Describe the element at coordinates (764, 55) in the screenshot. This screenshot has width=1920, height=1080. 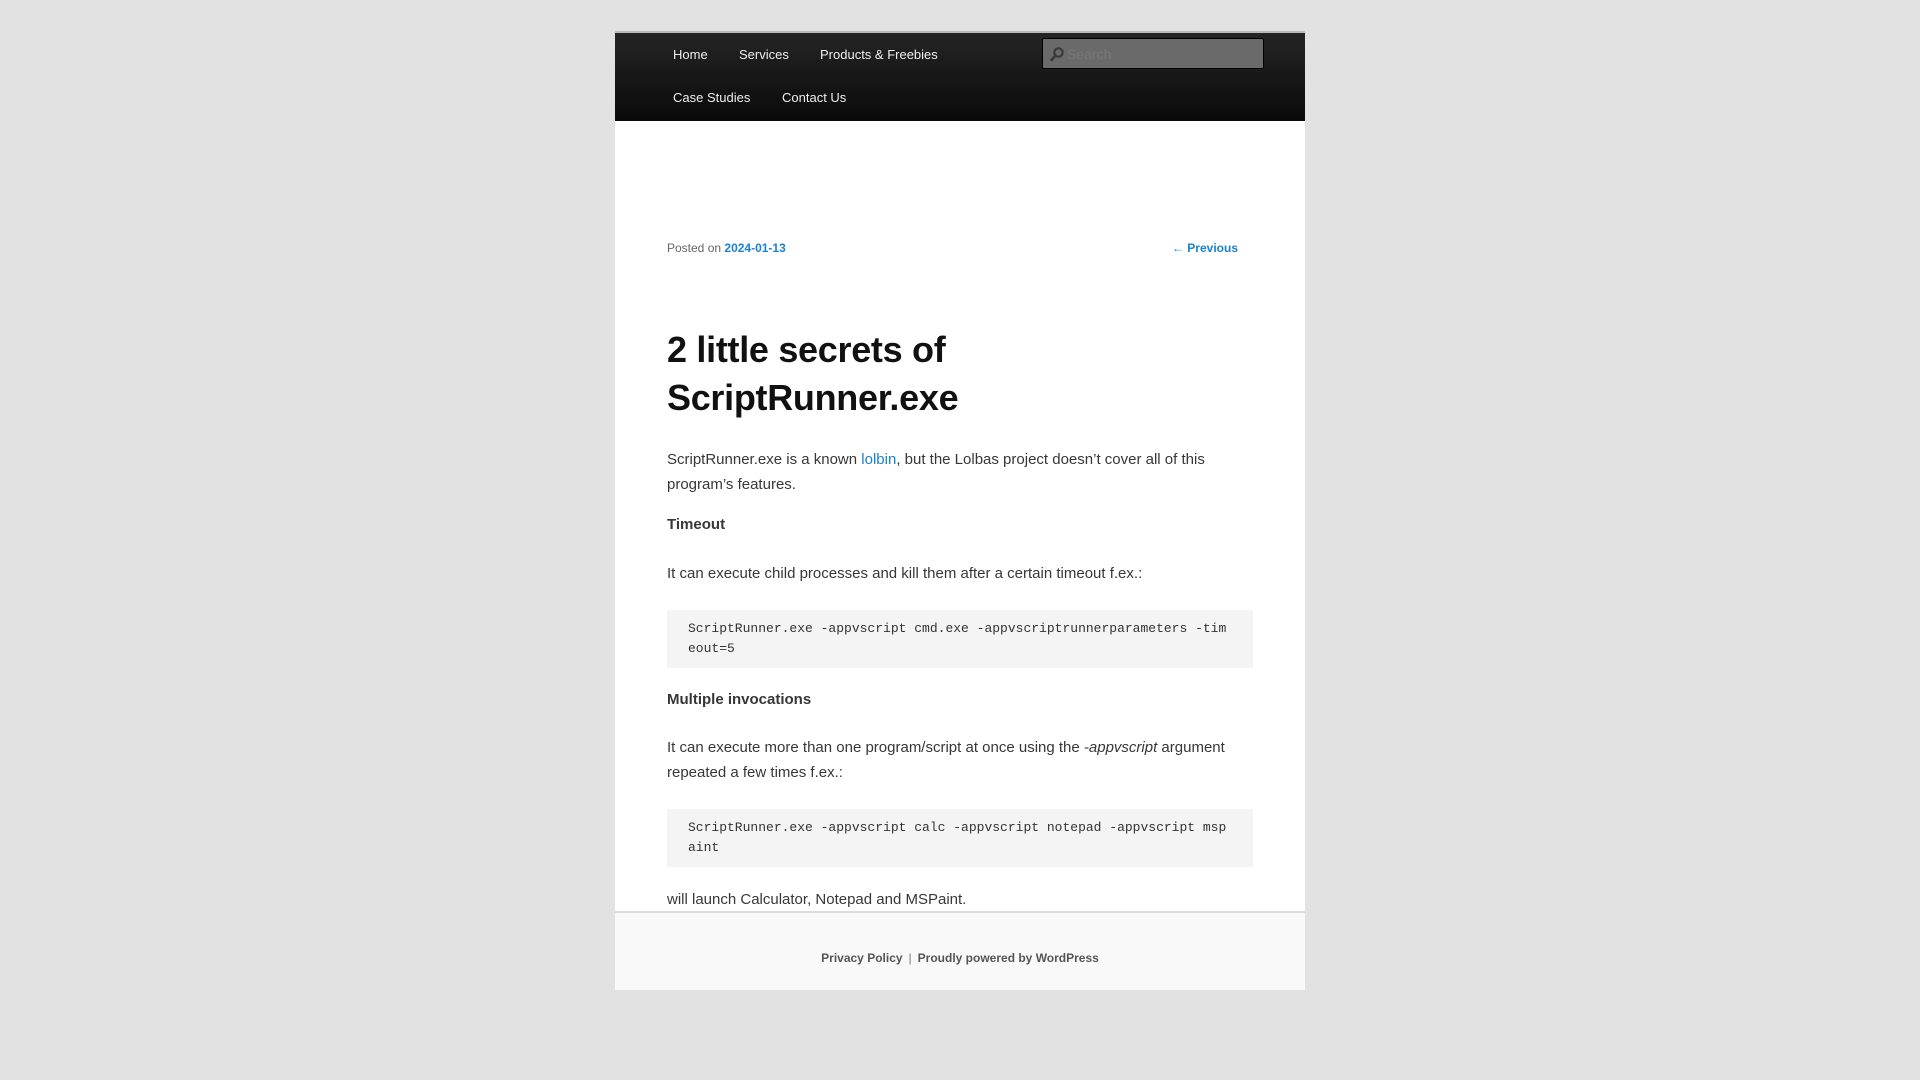
I see `nav-services: Services` at that location.